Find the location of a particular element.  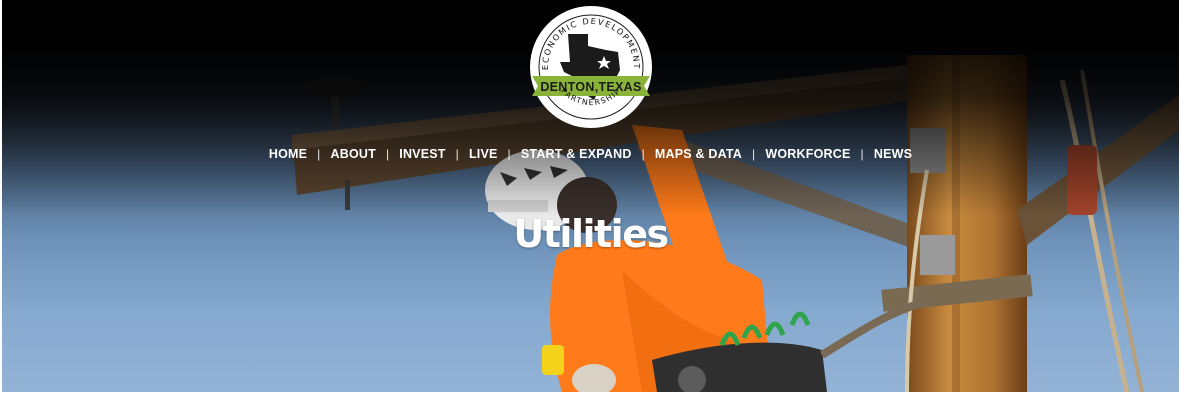

logo-banner-text: DENTON,TEXAS is located at coordinates (590, 87).